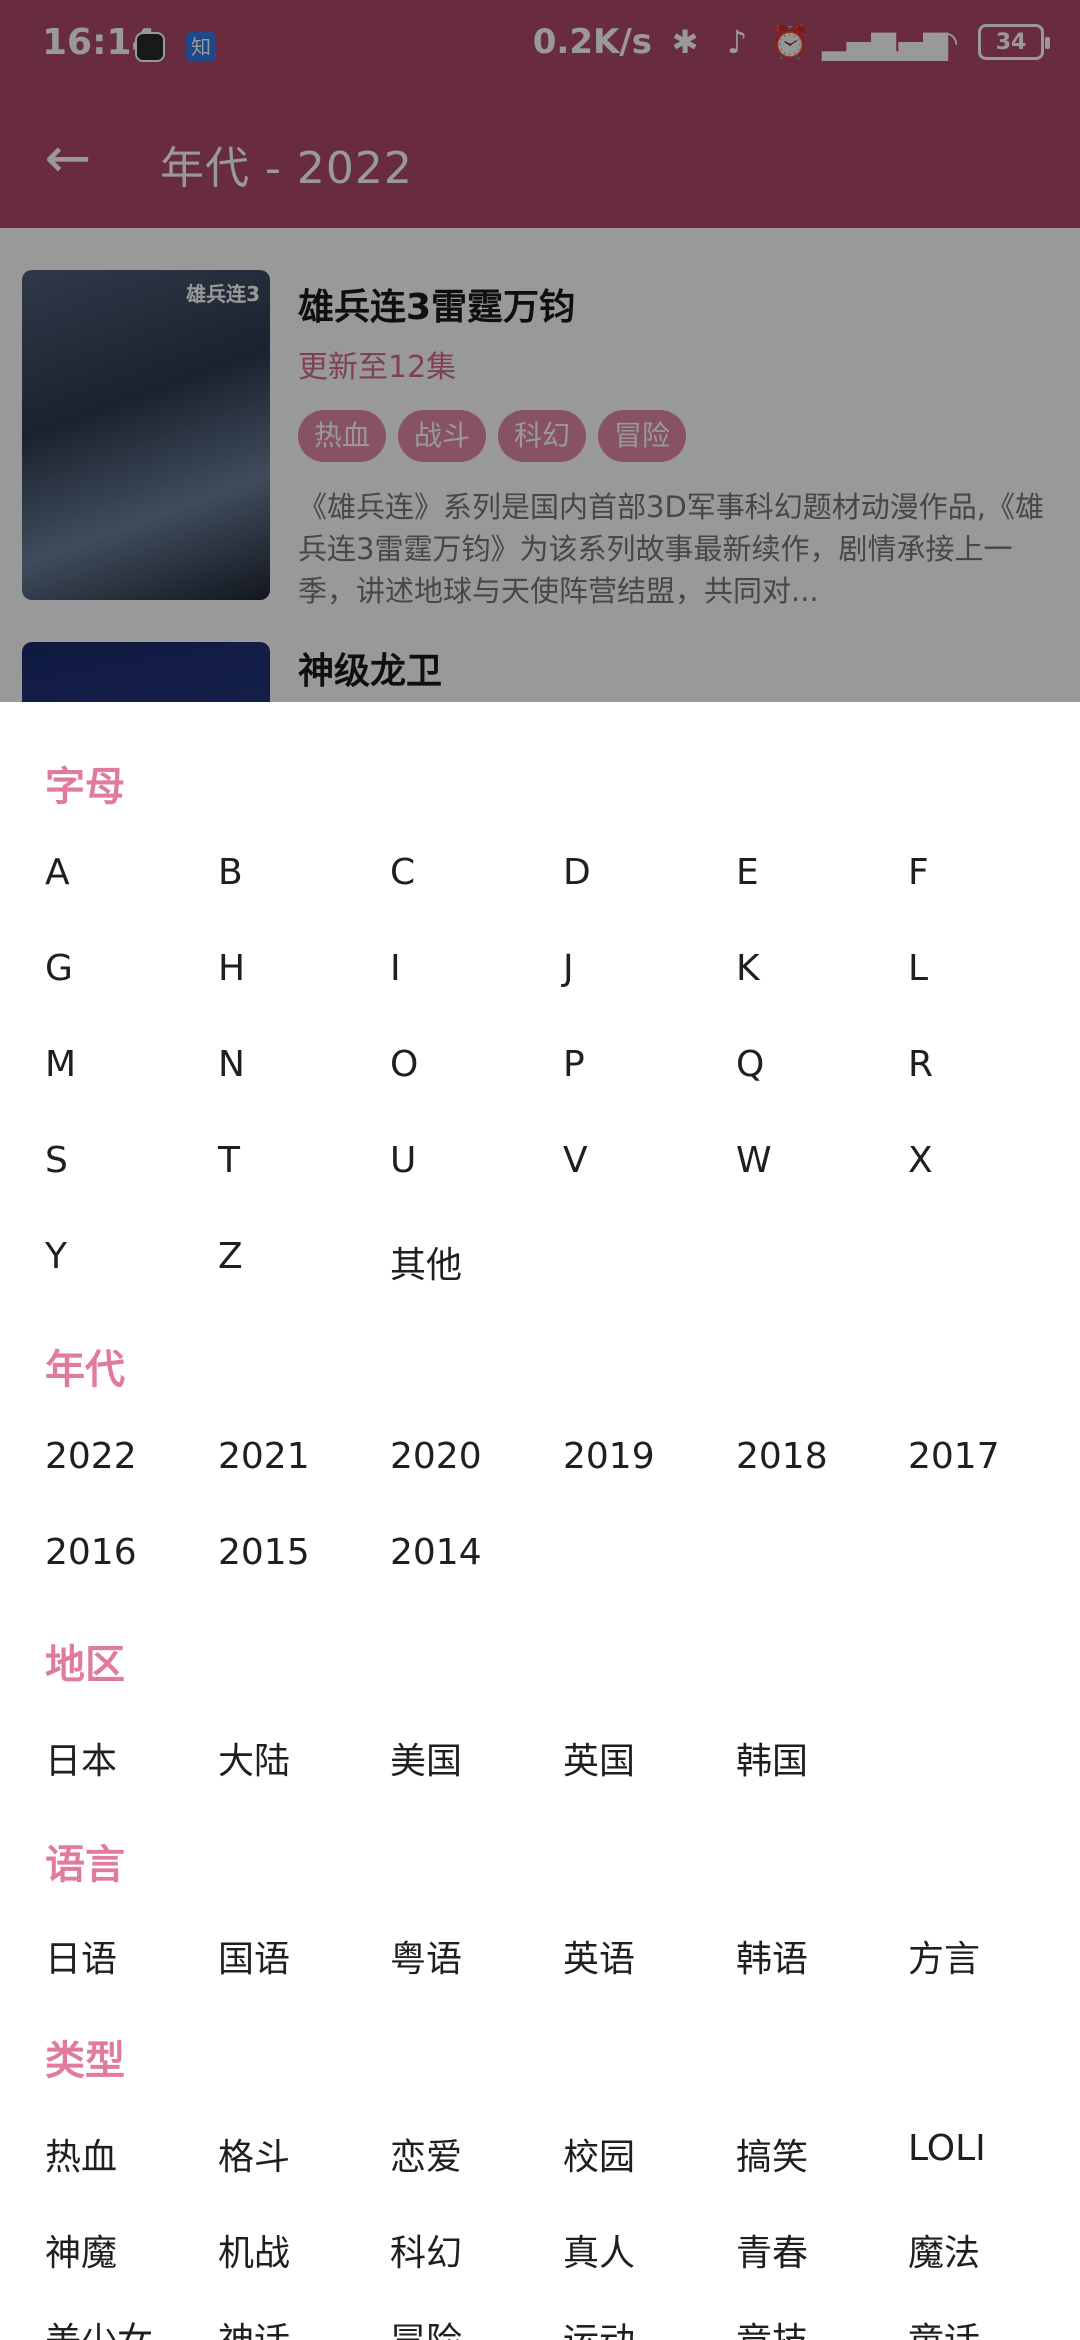  What do you see at coordinates (575, 1160) in the screenshot?
I see `letter-option: V` at bounding box center [575, 1160].